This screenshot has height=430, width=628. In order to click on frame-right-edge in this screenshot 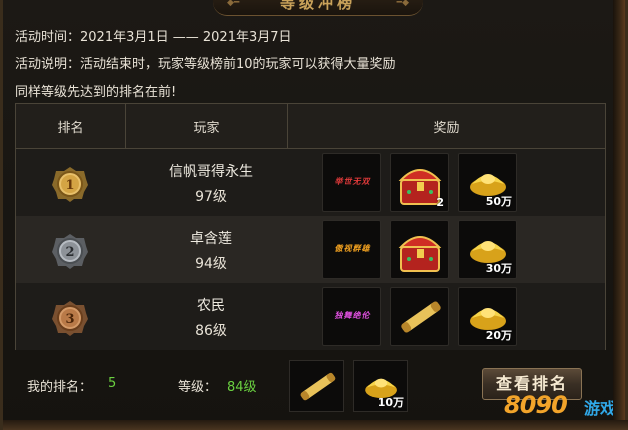, I will do `click(619, 215)`.